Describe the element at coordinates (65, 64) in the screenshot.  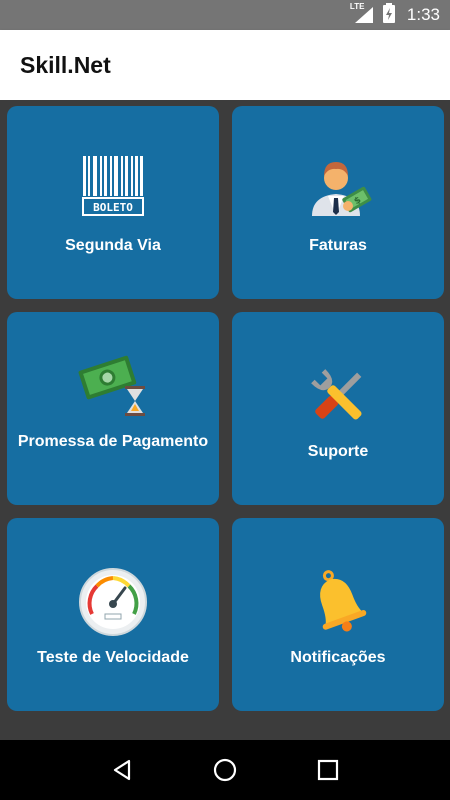
I see `app-title: Skill.Net` at that location.